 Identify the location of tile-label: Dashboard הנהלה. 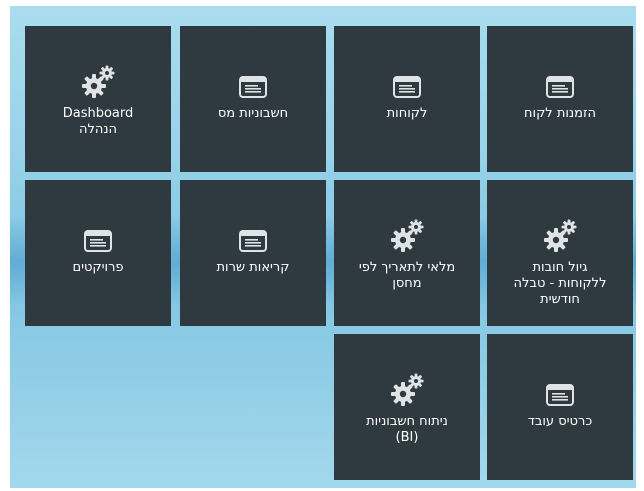
(98, 121).